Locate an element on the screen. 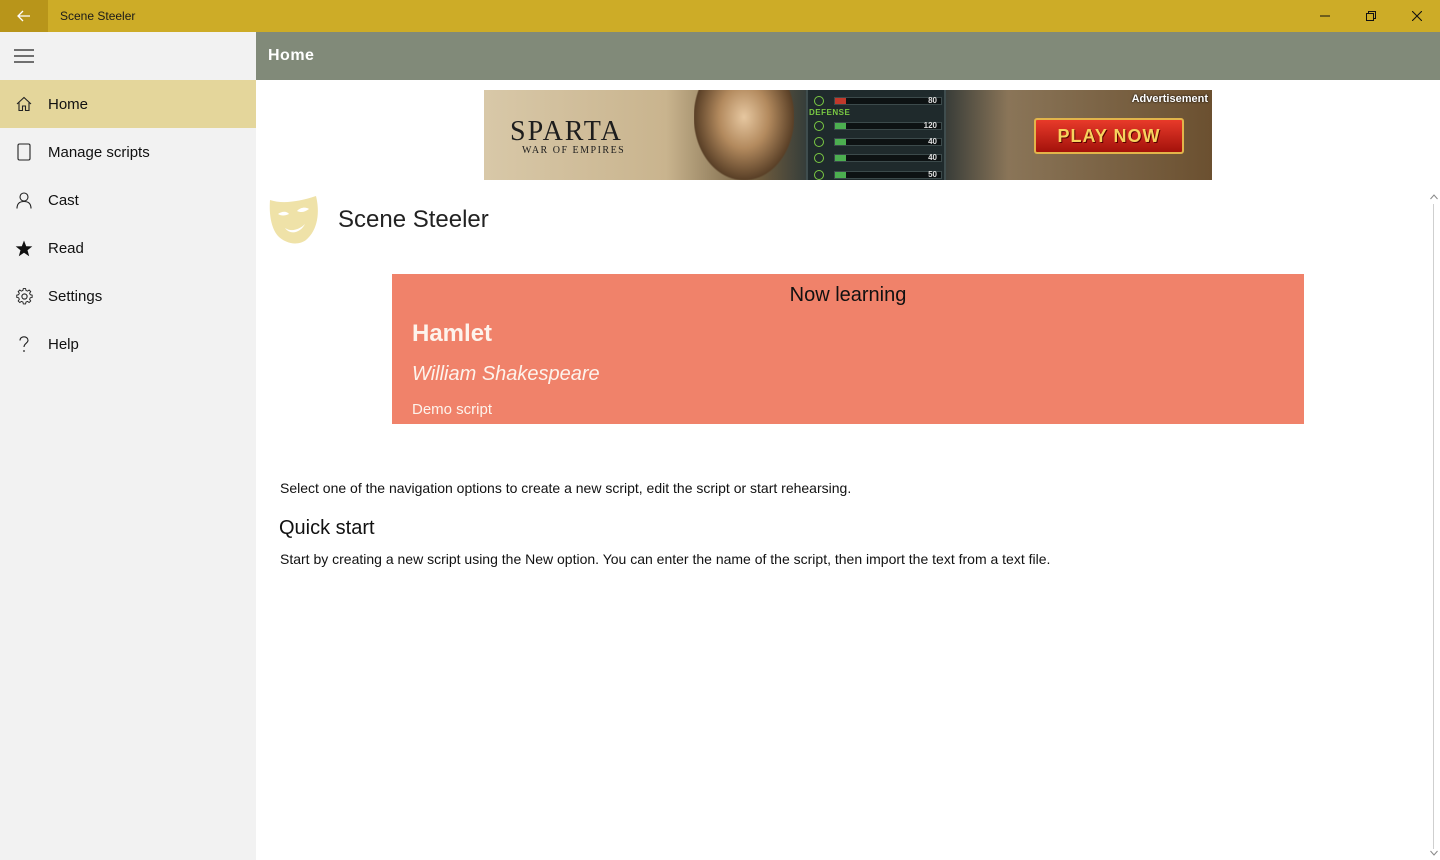  nav-item-home: Home is located at coordinates (128, 104).